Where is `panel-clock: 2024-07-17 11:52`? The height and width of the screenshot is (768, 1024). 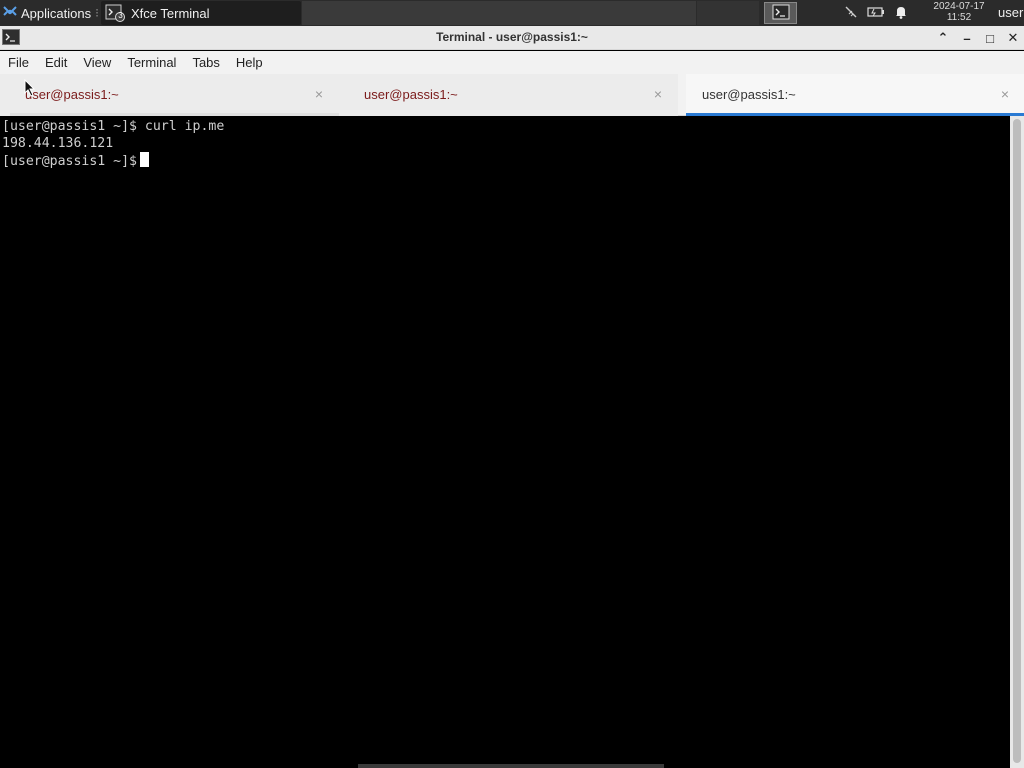 panel-clock: 2024-07-17 11:52 is located at coordinates (959, 12).